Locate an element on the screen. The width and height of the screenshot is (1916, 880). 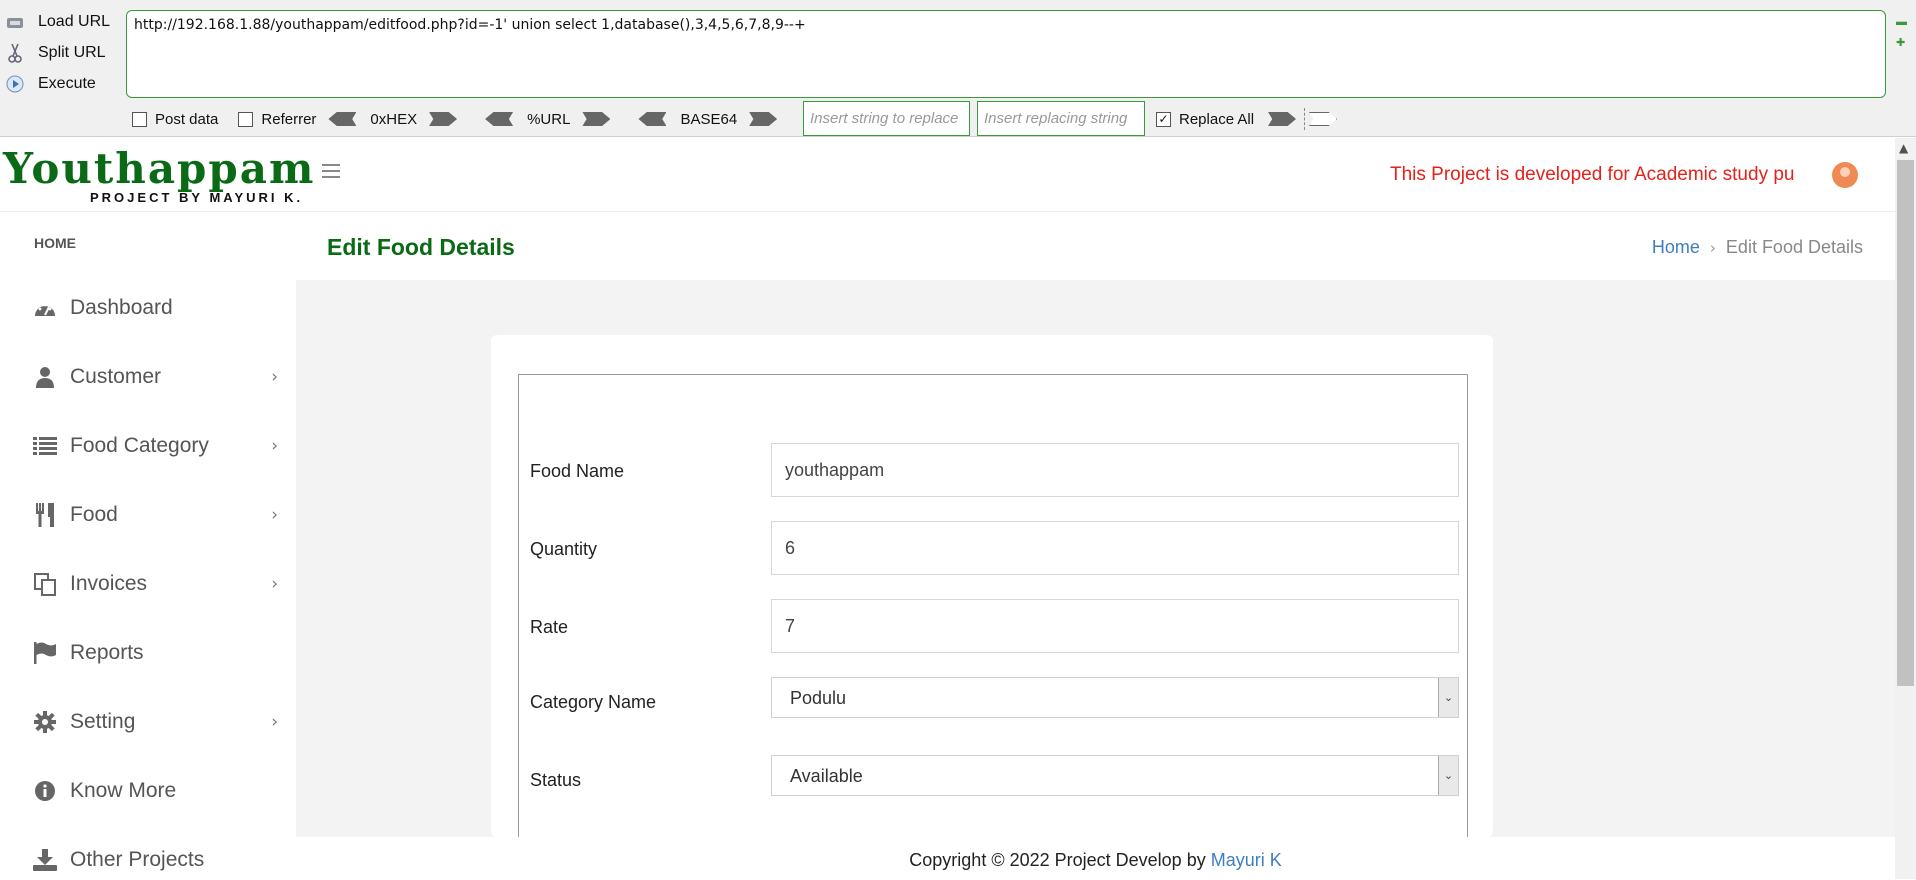
hex-encode-arrow-icon is located at coordinates (443, 119).